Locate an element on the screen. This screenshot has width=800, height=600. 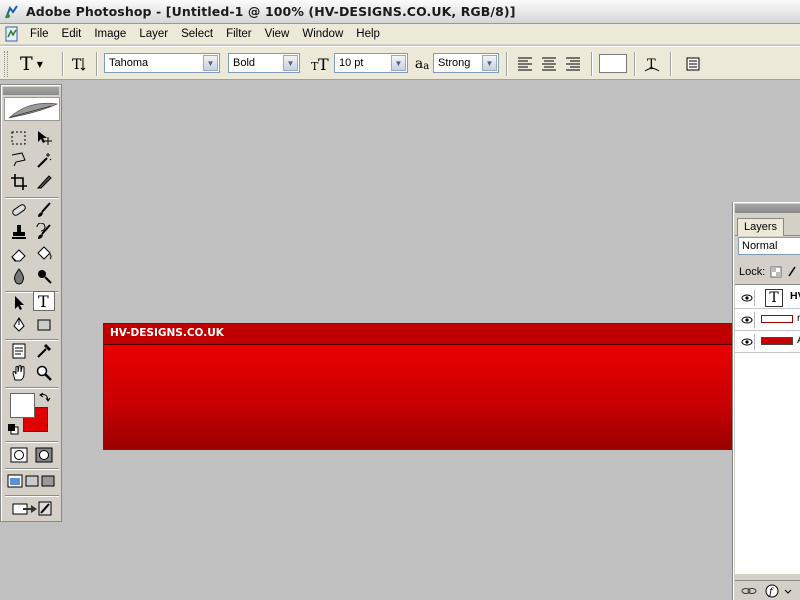
zoom-tool is located at coordinates (44, 373).